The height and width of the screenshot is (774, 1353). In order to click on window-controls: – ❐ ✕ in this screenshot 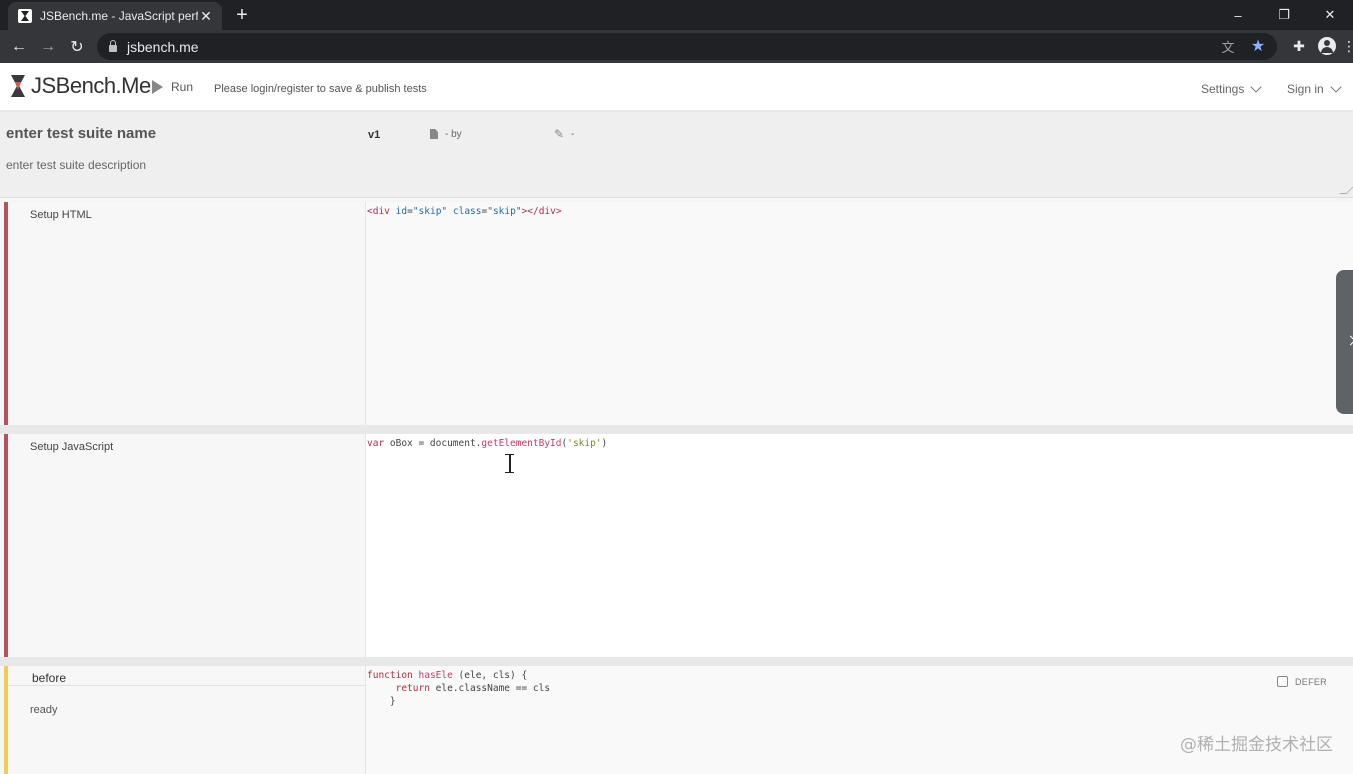, I will do `click(1284, 15)`.